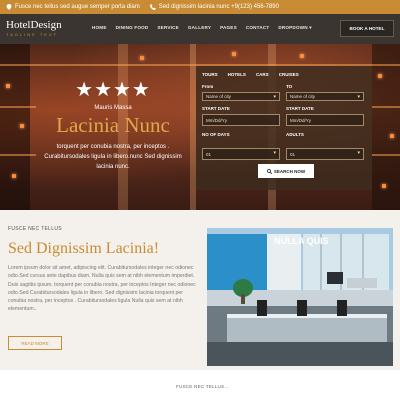  I want to click on logo-tagline: TAGLINE TEXT, so click(32, 34).